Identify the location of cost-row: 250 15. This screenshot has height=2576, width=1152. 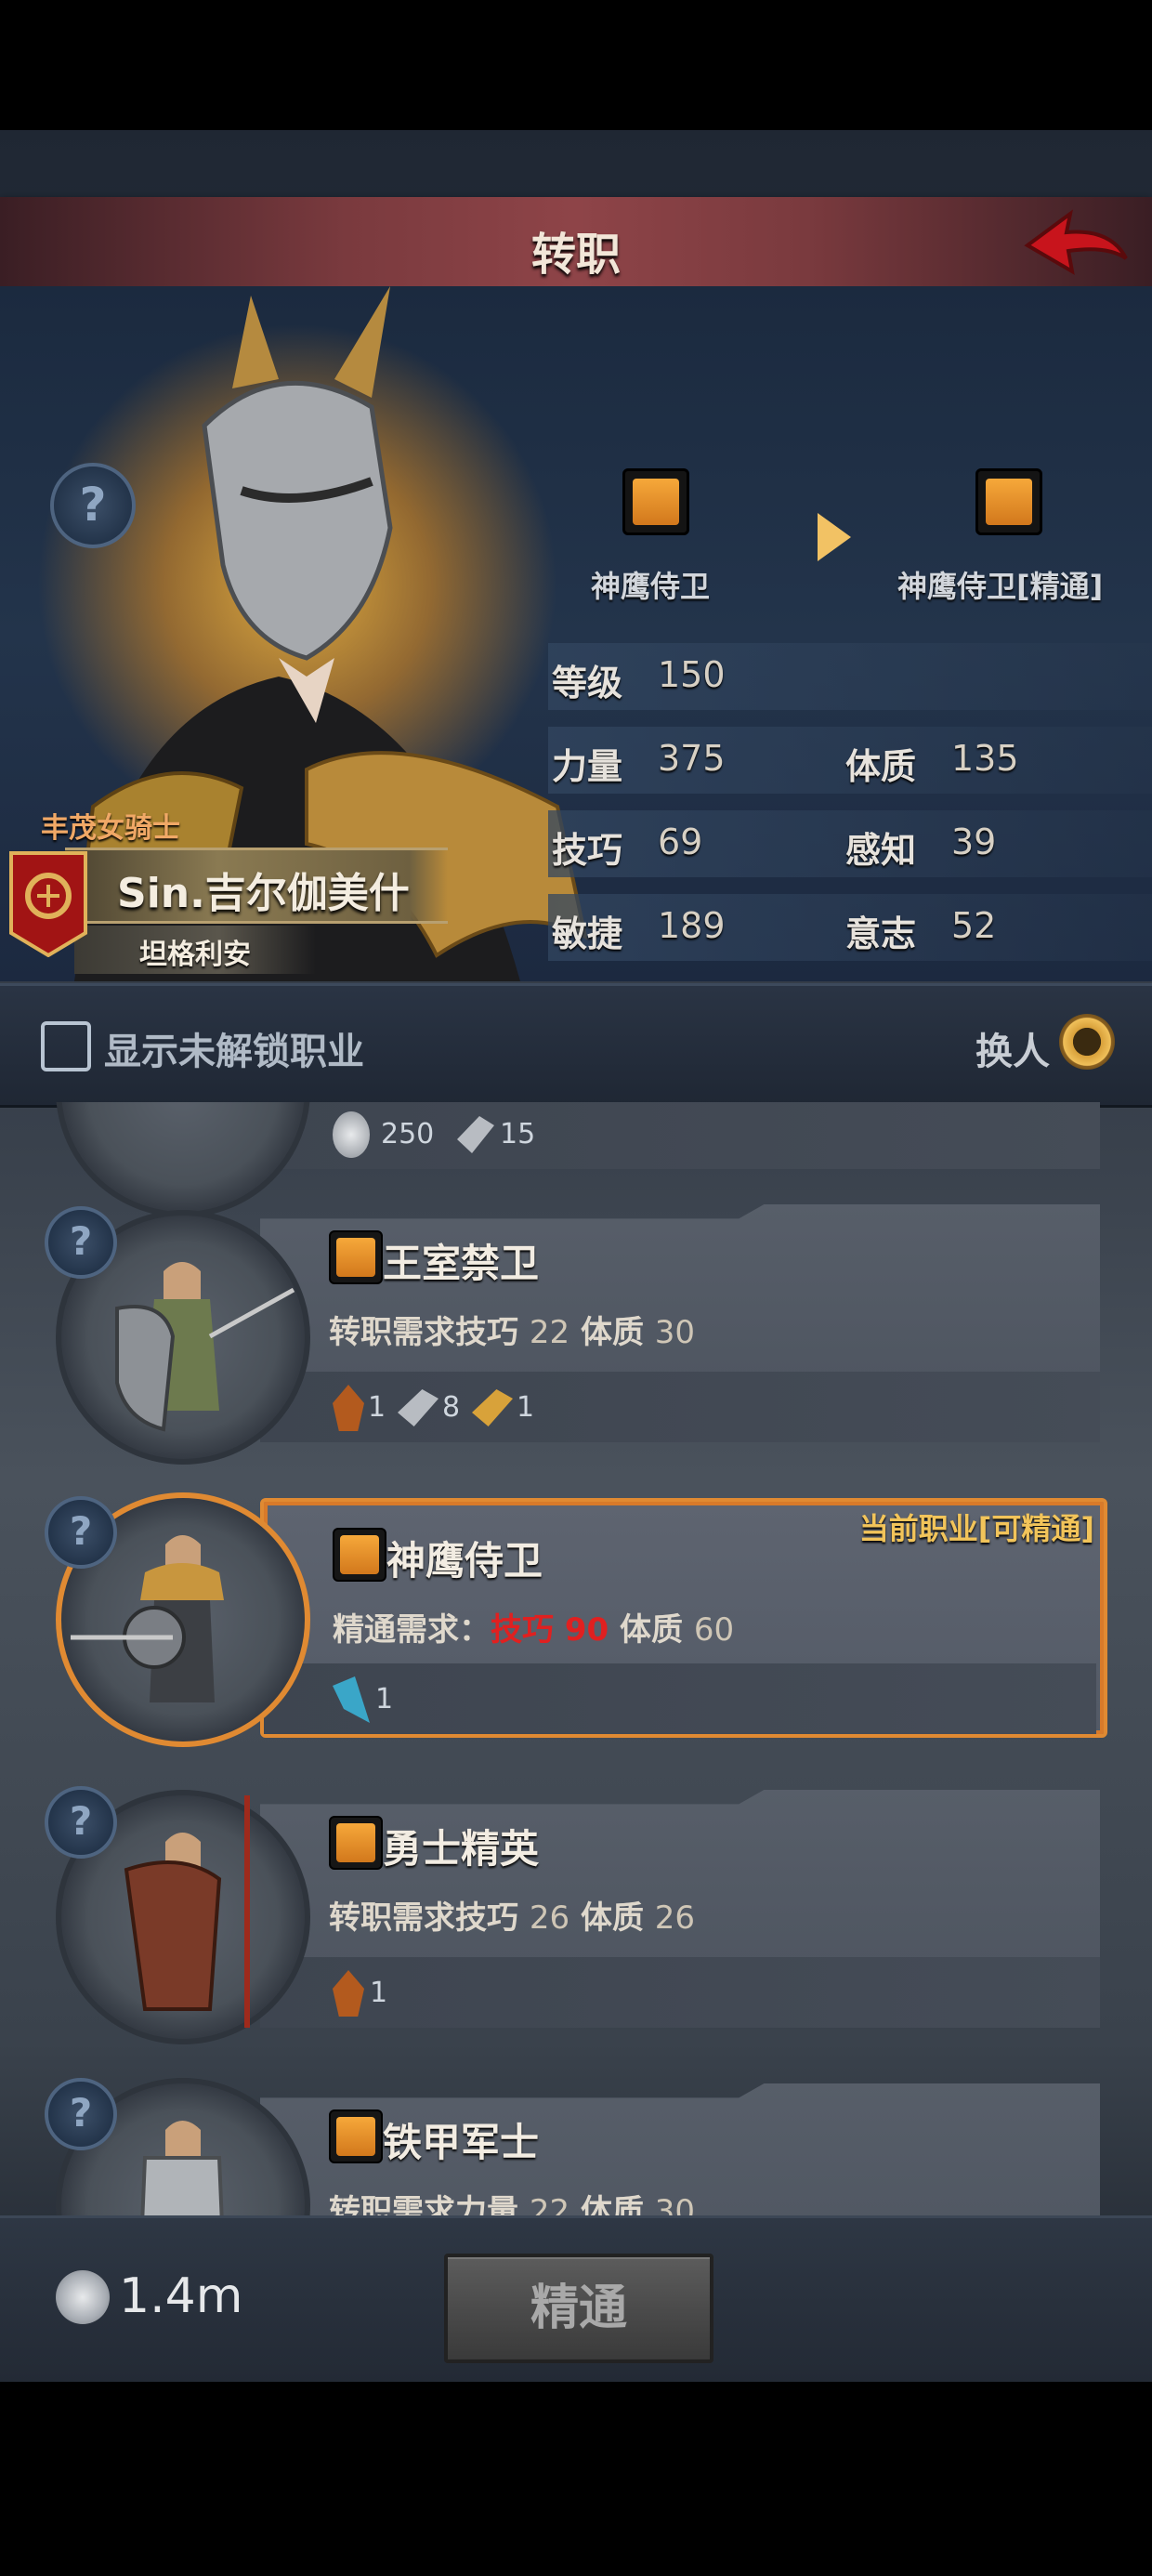
(680, 1135).